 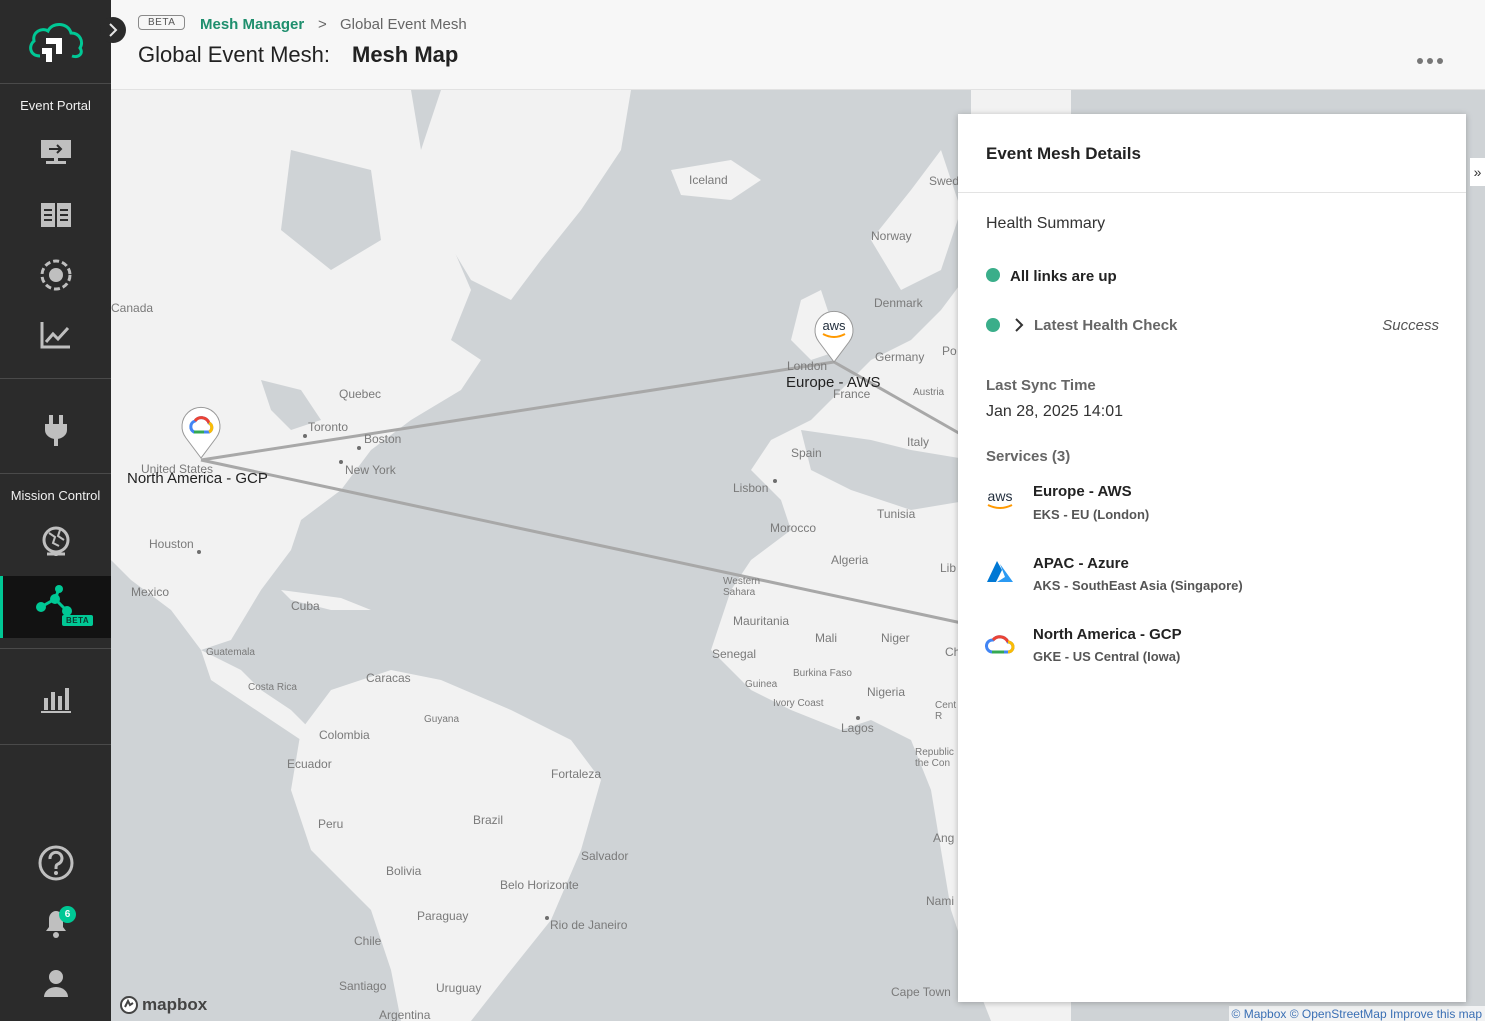 I want to click on service-name: APAC - Azure, so click(x=1081, y=563).